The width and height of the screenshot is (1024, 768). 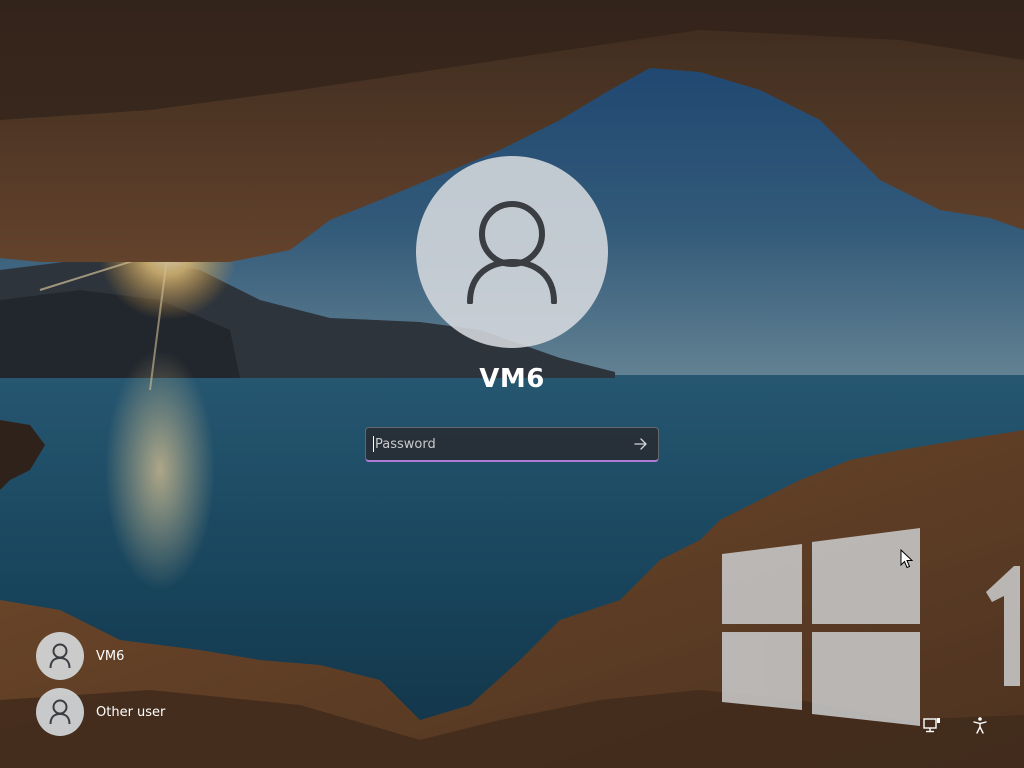 I want to click on user-item-label: VM6, so click(x=110, y=656).